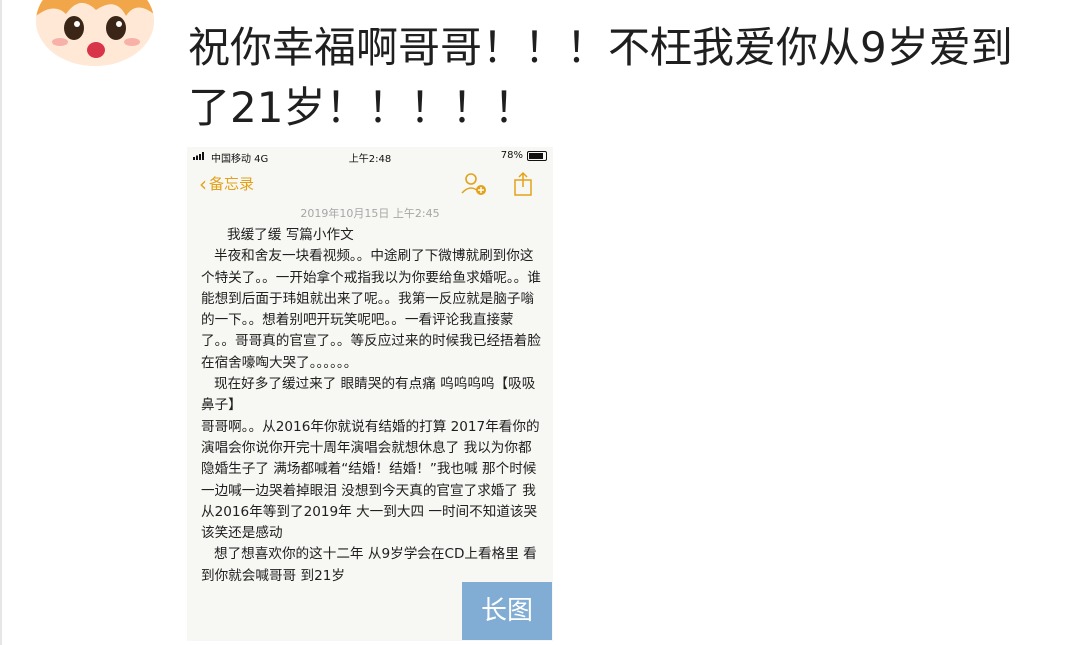 This screenshot has height=645, width=1080. What do you see at coordinates (369, 565) in the screenshot?
I see `note-line: 想了想喜欢你的这十二年 从9岁学会在CD上看格里 看到你就会喊哥哥 到21岁` at bounding box center [369, 565].